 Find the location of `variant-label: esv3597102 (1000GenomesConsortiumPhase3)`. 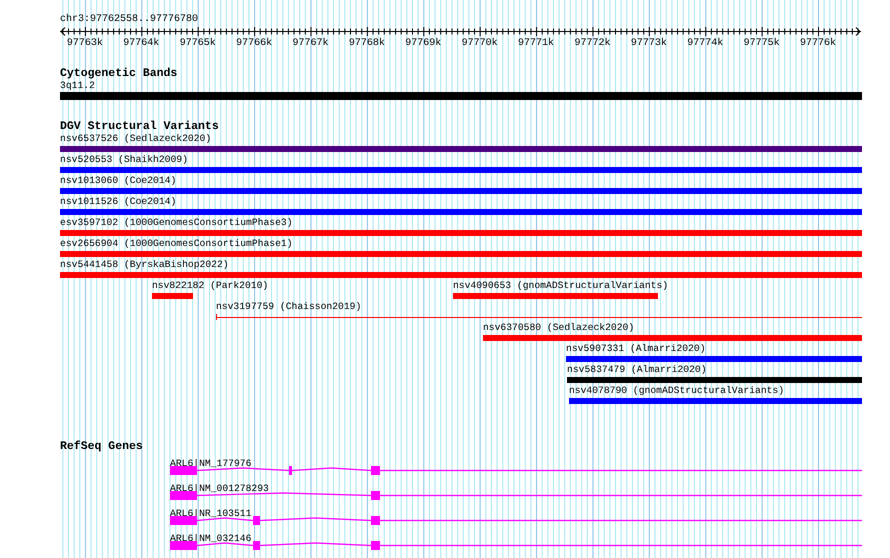

variant-label: esv3597102 (1000GenomesConsortiumPhase3) is located at coordinates (176, 223).